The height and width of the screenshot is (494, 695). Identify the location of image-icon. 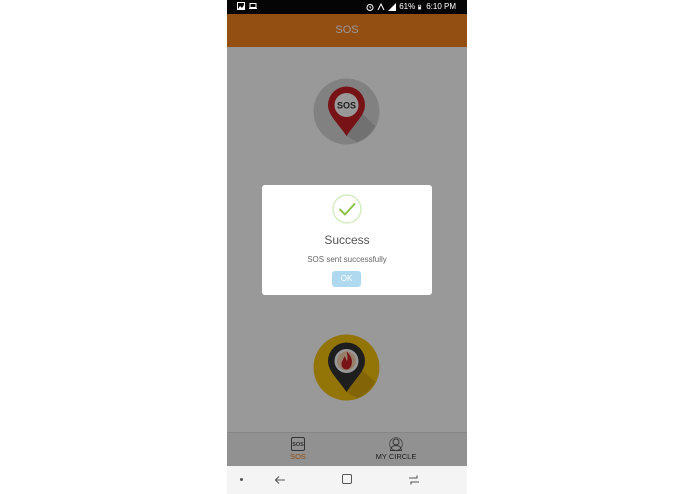
(241, 6).